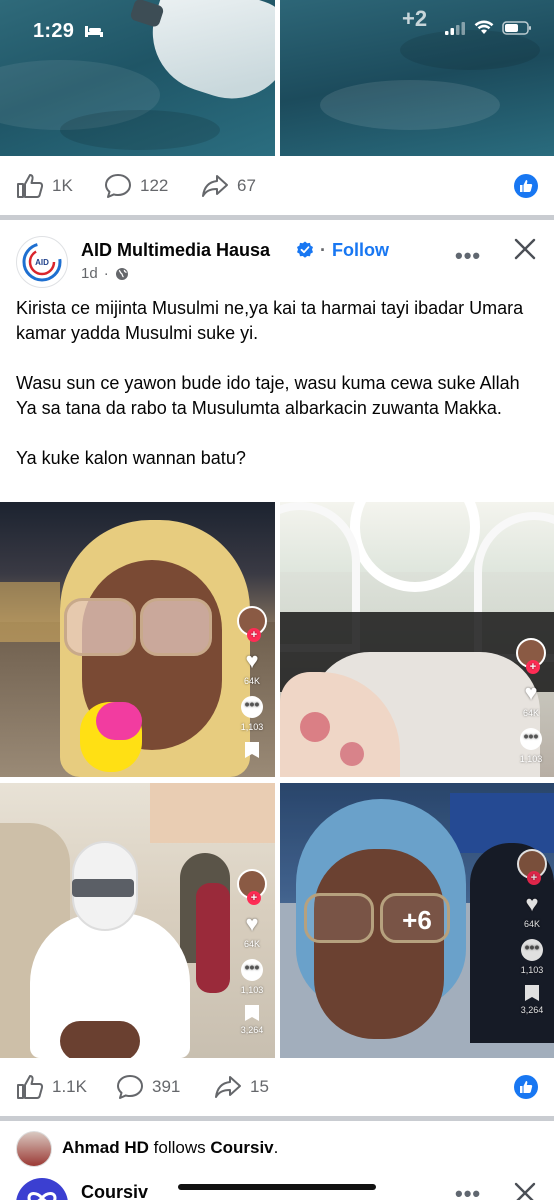  What do you see at coordinates (305, 249) in the screenshot?
I see `verified-badge-icon` at bounding box center [305, 249].